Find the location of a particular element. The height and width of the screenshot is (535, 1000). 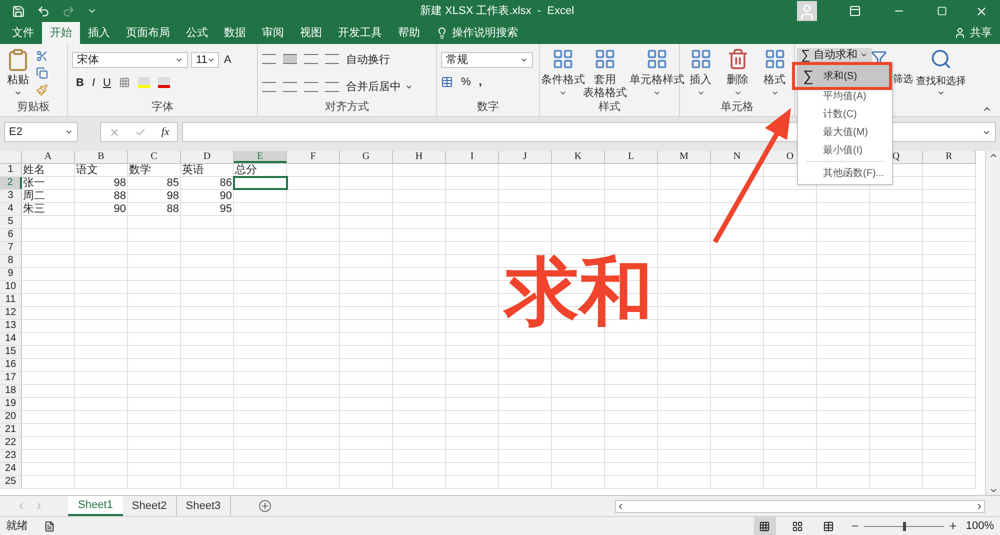

table-cell: 张一 is located at coordinates (48, 183).